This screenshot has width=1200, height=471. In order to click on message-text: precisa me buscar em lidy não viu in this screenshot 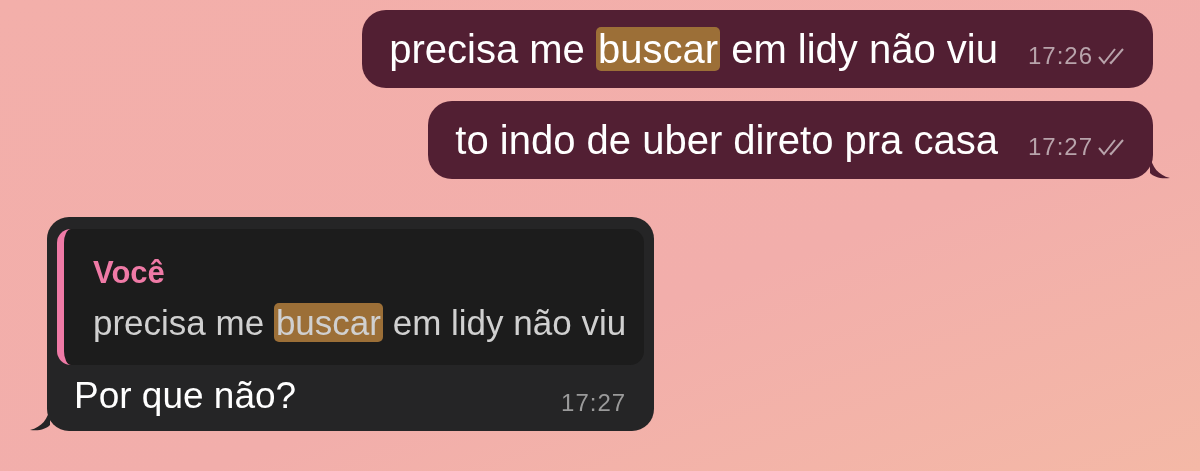, I will do `click(693, 49)`.